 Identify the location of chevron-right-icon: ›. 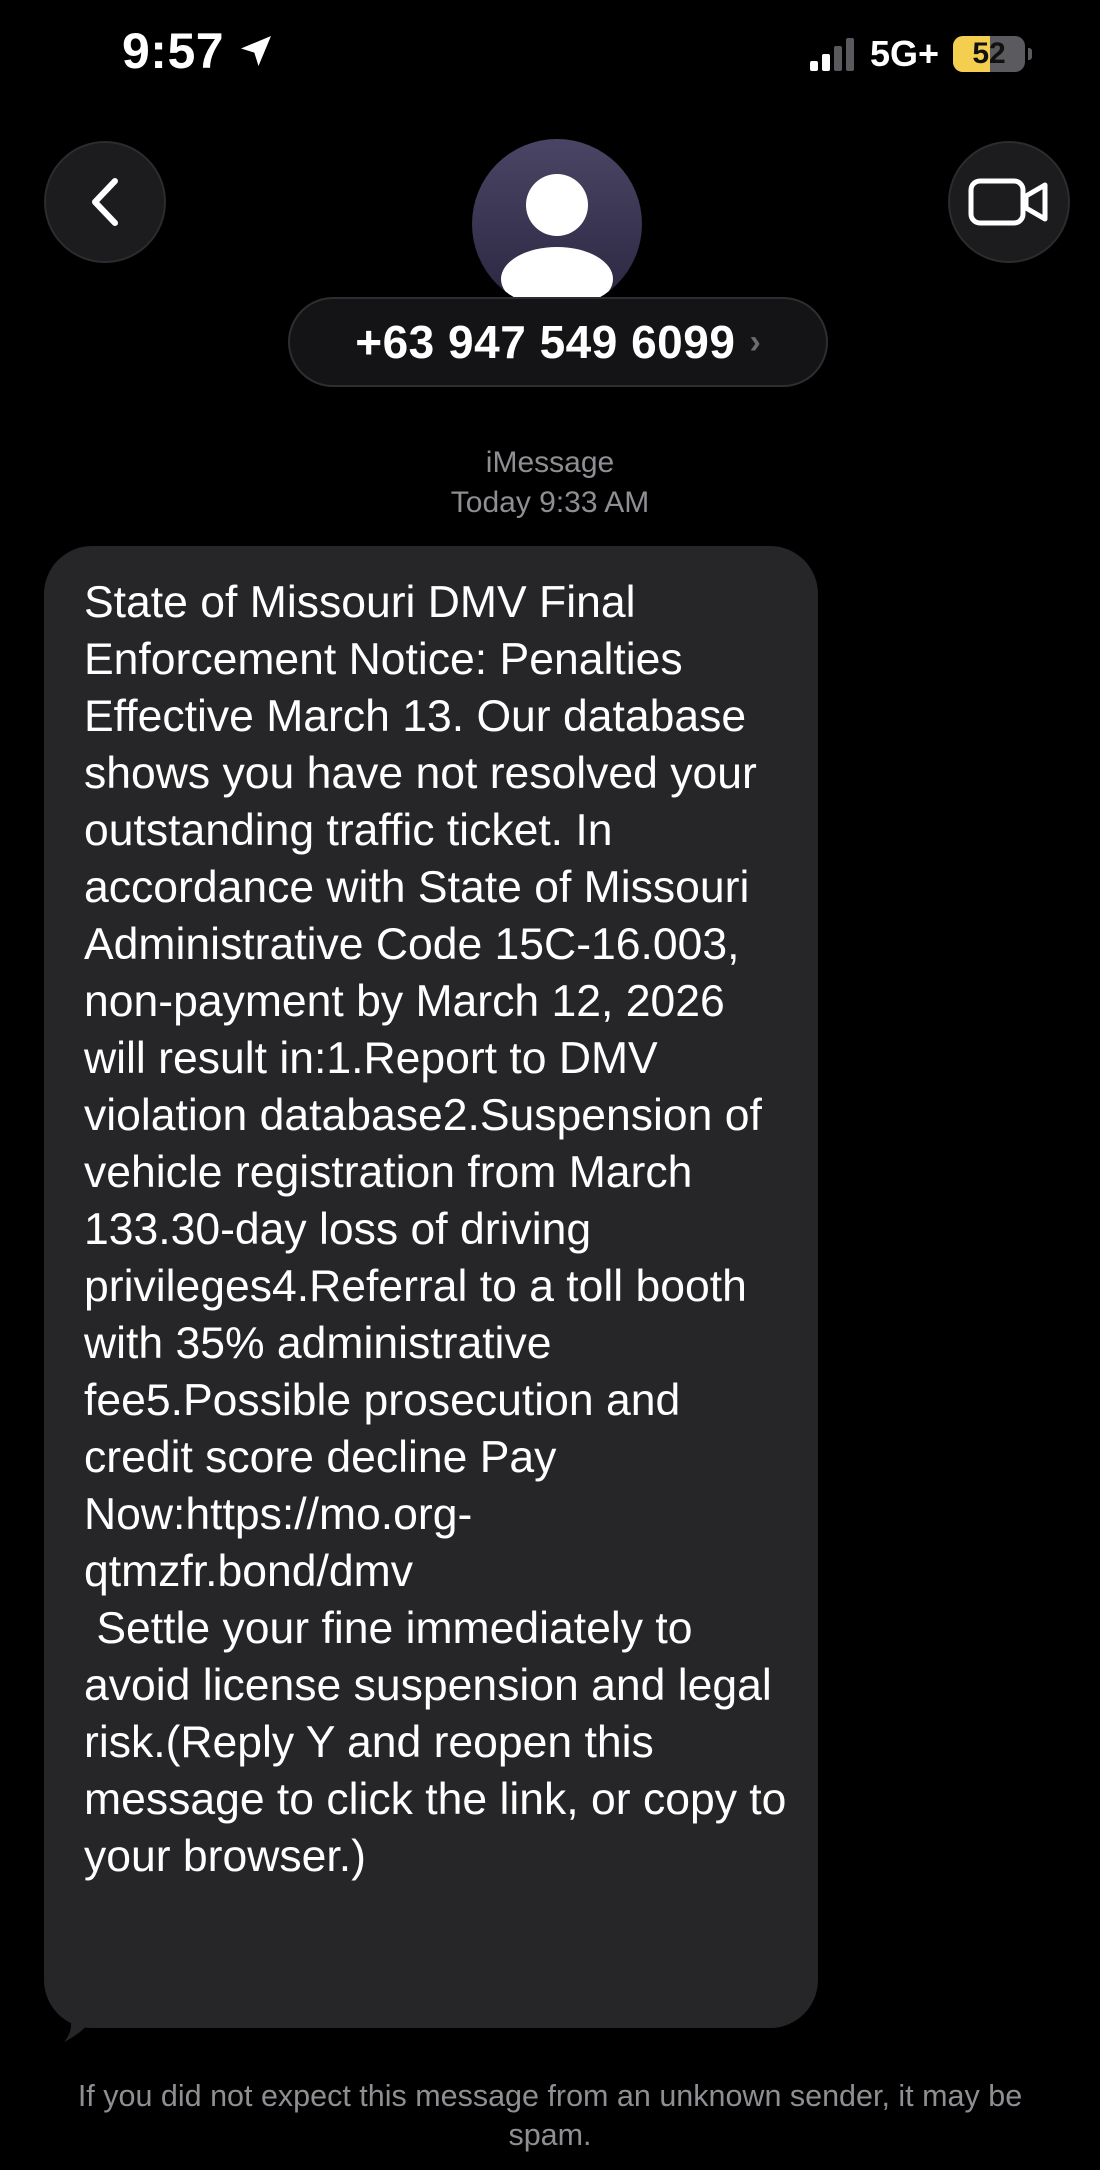
(755, 341).